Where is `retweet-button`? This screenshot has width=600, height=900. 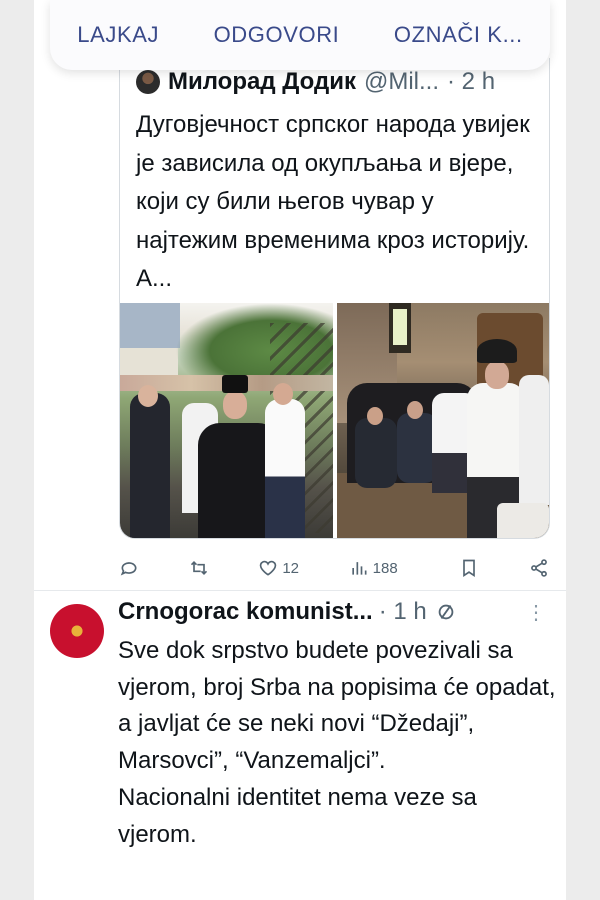 retweet-button is located at coordinates (199, 568).